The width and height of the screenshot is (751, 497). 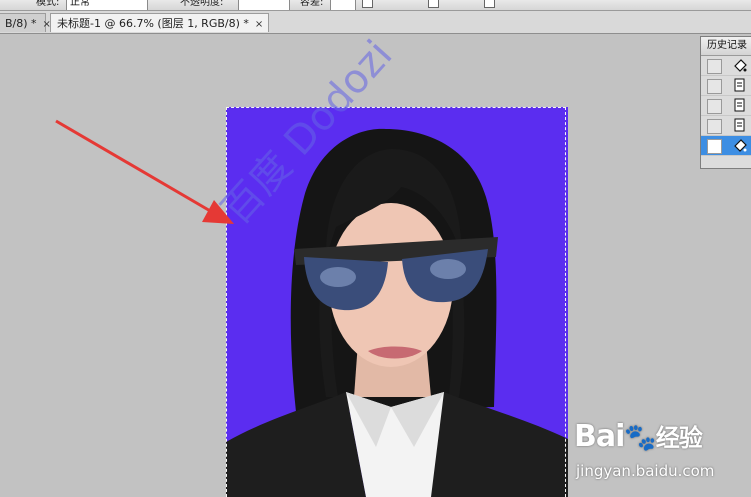 I want to click on history-panel: 历史记录, so click(x=725, y=102).